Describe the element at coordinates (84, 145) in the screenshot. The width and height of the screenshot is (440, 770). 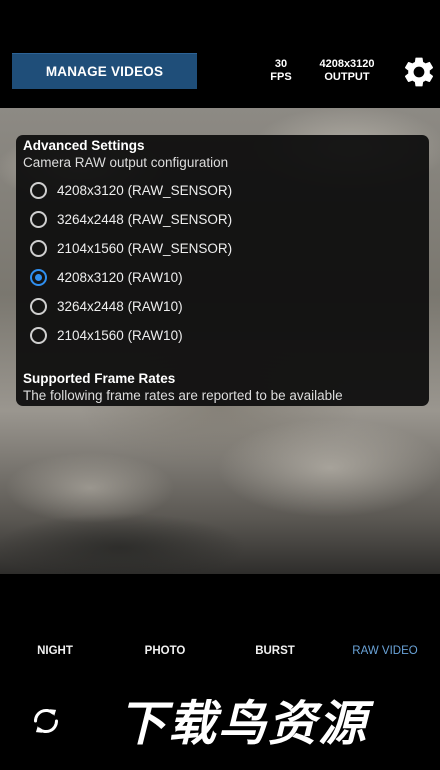
I see `panel-title: Advanced Settings` at that location.